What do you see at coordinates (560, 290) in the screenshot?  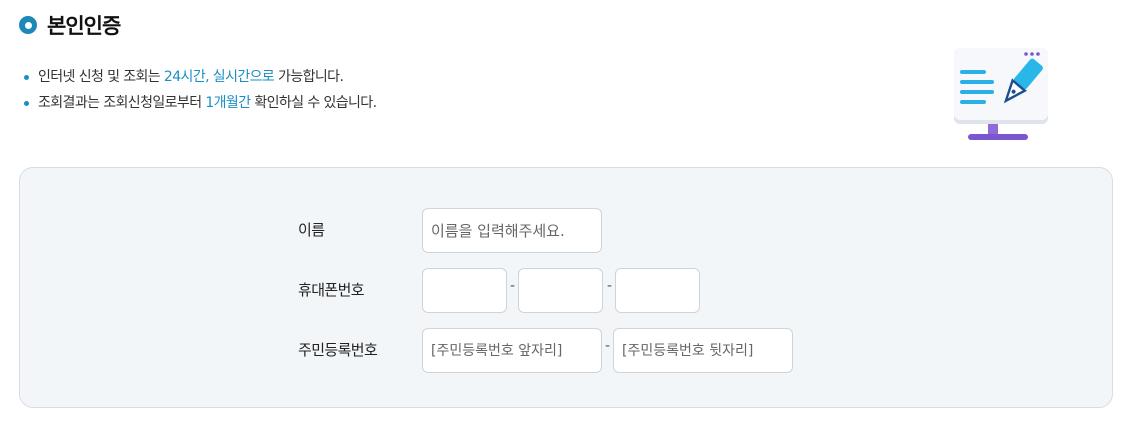 I see `phone-part2-input` at bounding box center [560, 290].